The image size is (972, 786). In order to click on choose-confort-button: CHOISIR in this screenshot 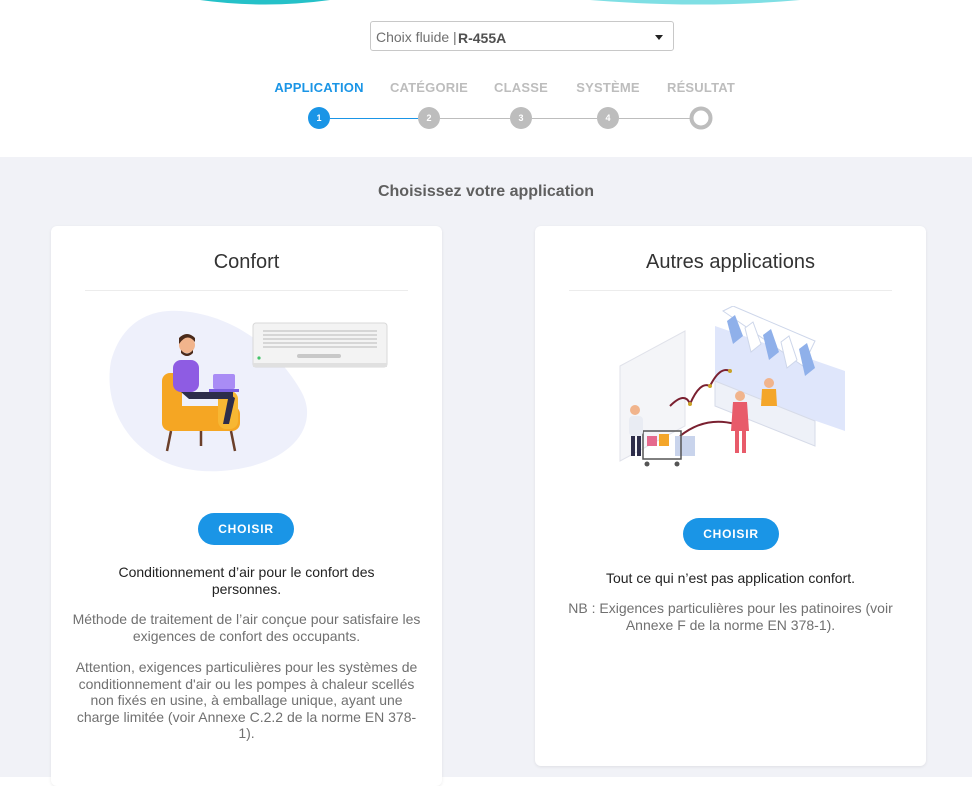, I will do `click(246, 529)`.